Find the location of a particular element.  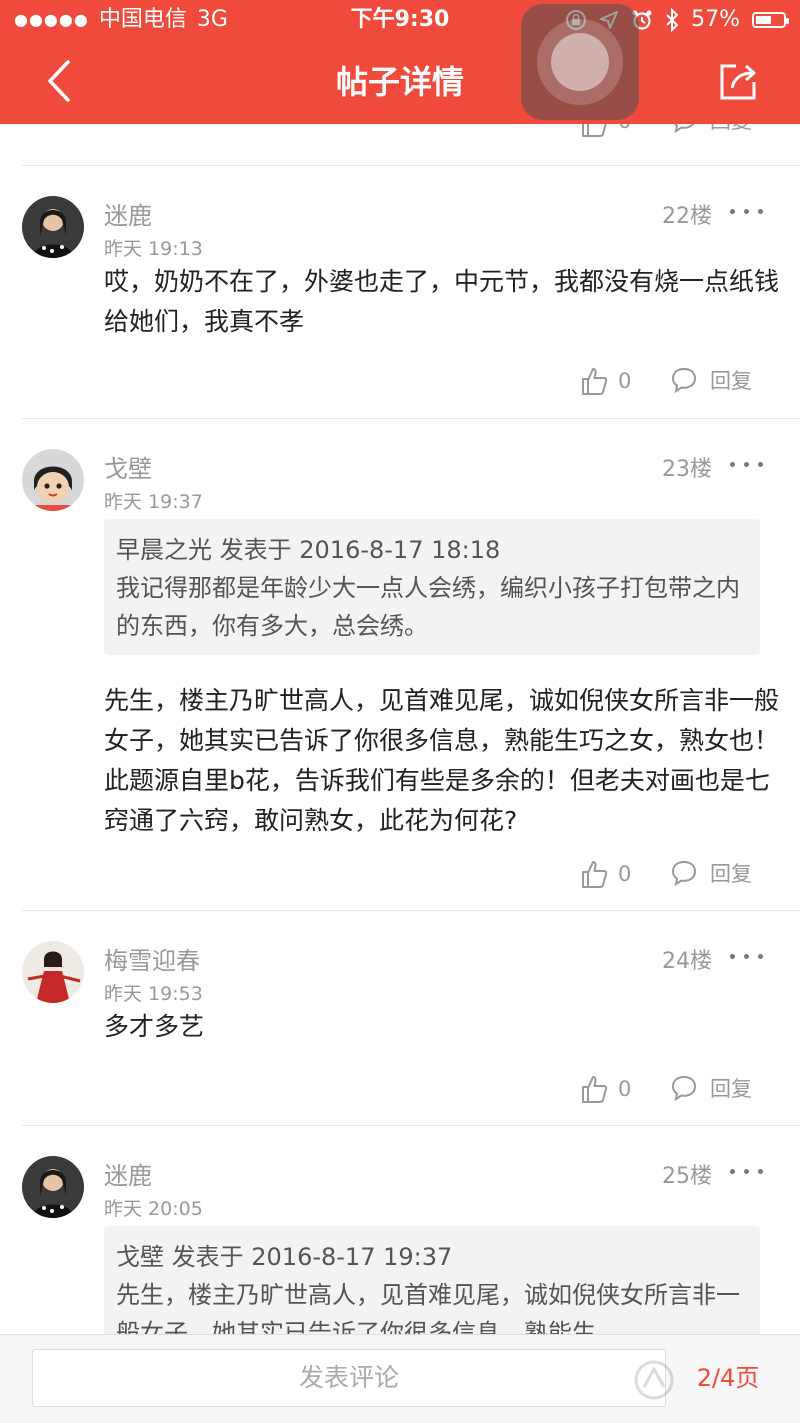

comment-text: 多才多艺 is located at coordinates (154, 1026).